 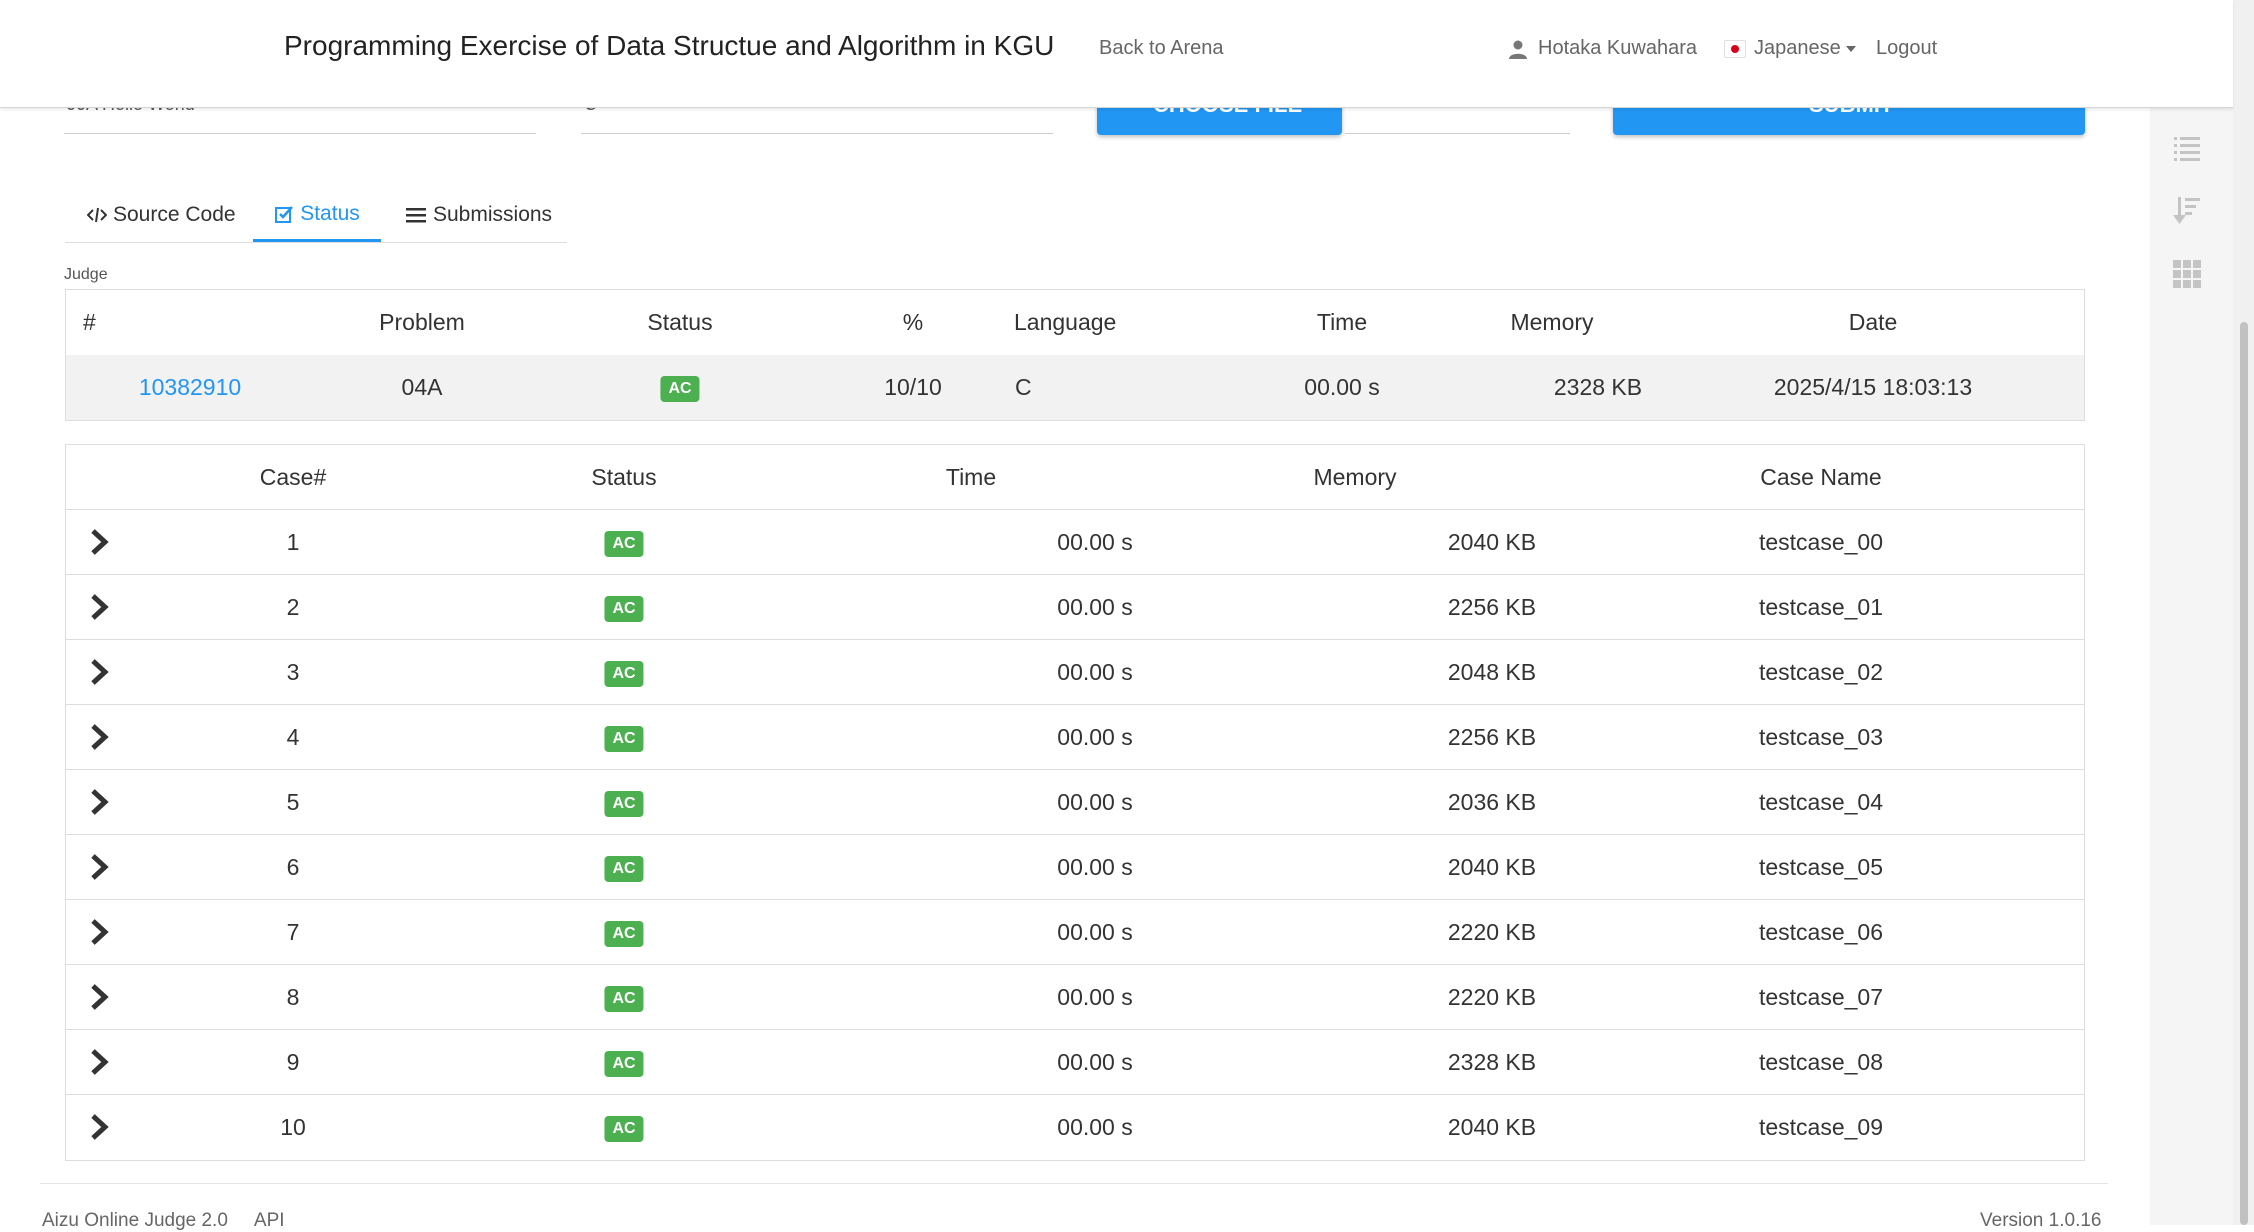 I want to click on table-row: 4 AC 00.00 s 2256 KB testcase_03, so click(x=1075, y=737).